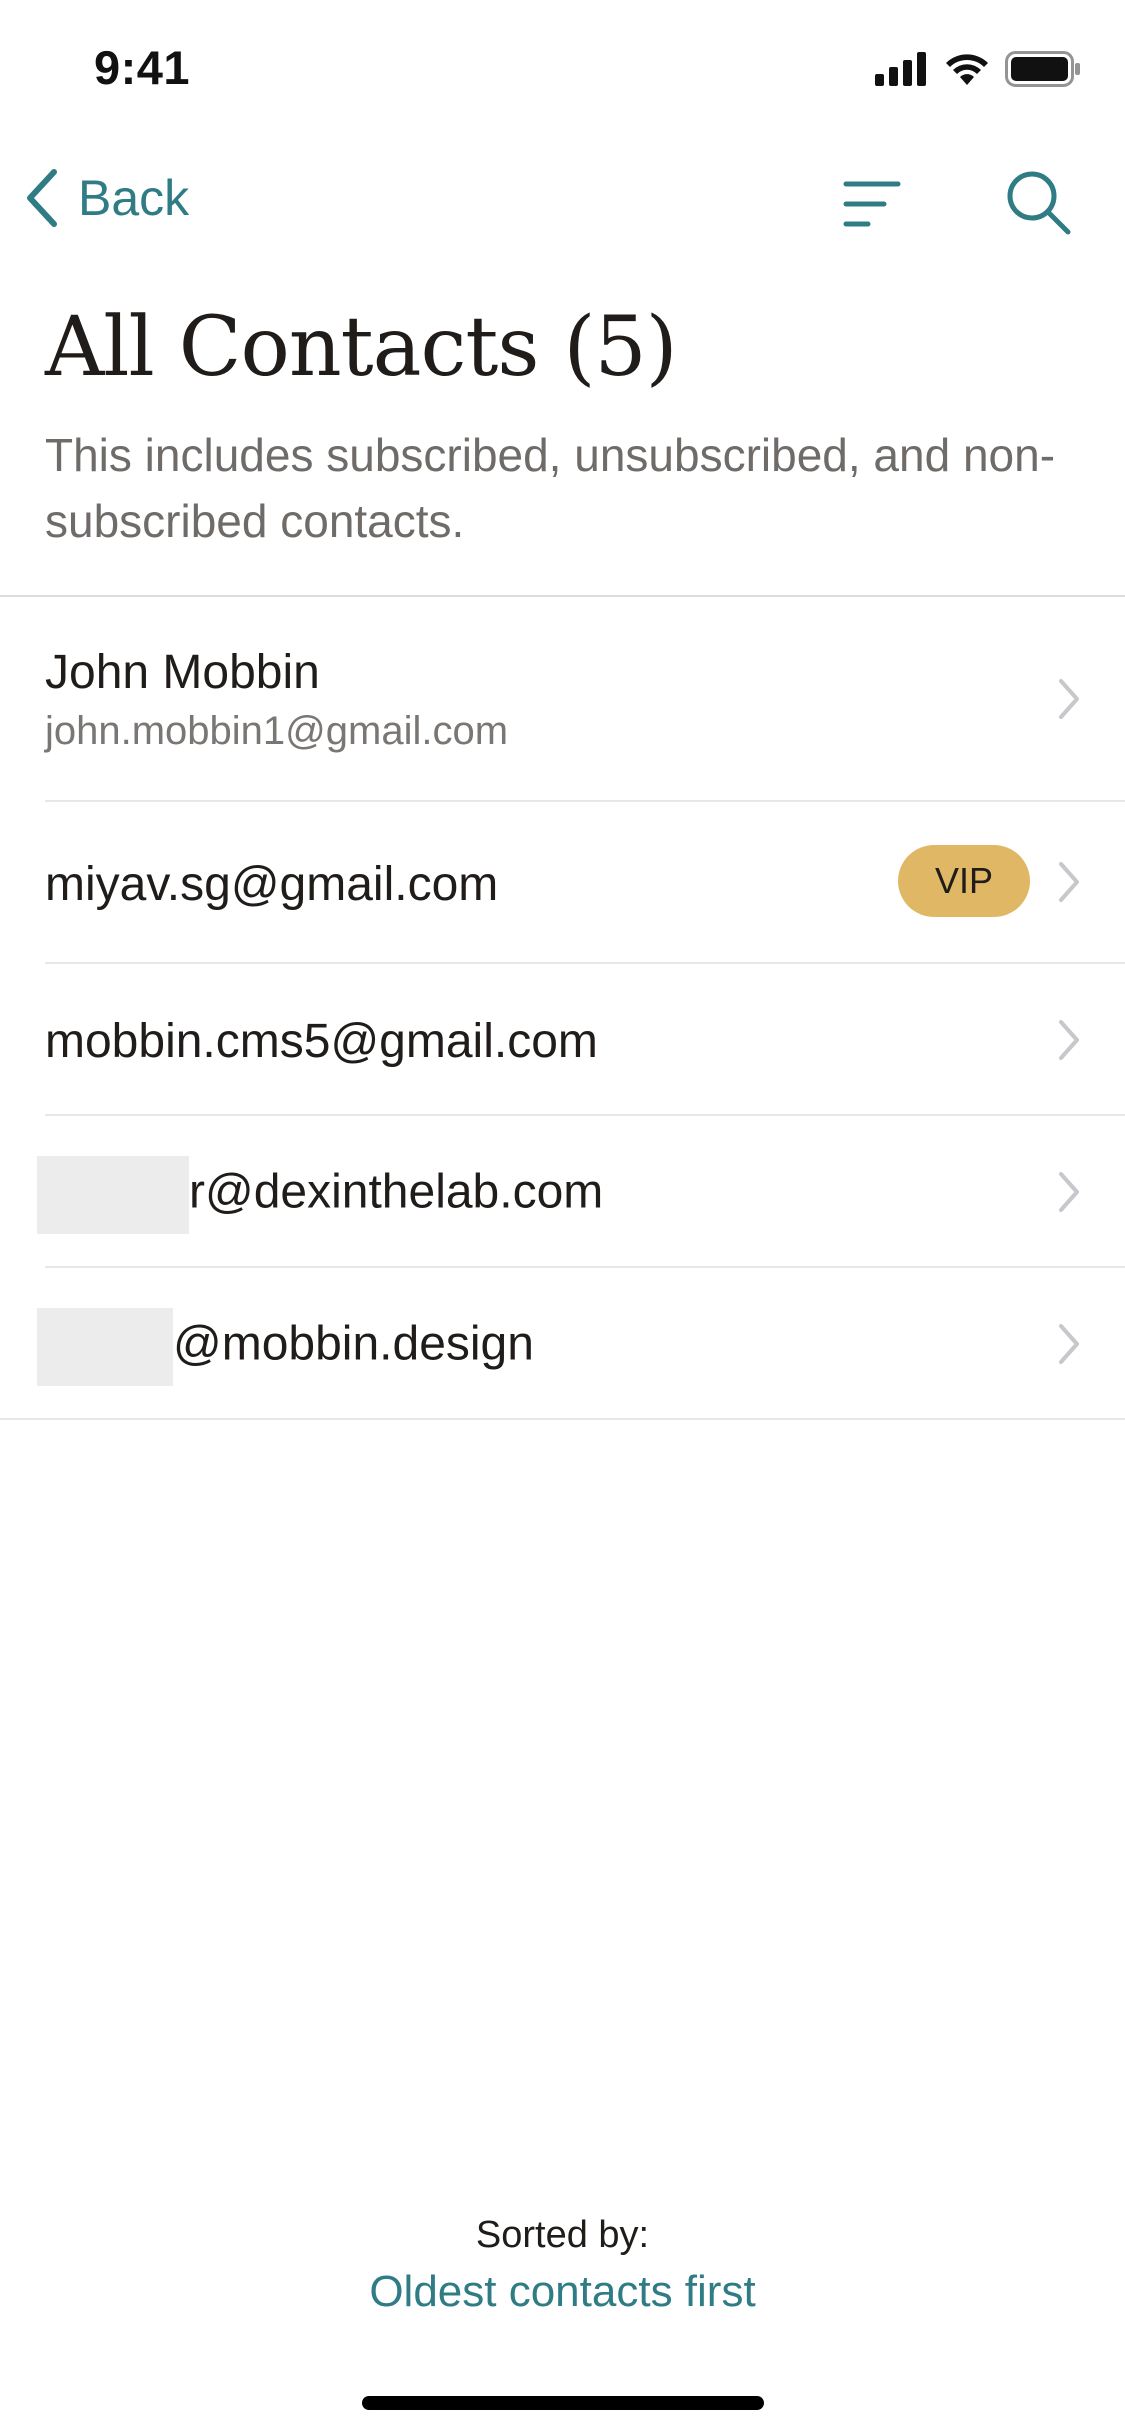 This screenshot has height=2436, width=1125. What do you see at coordinates (272, 884) in the screenshot?
I see `contact-email: miyav.sg@gmail.com` at bounding box center [272, 884].